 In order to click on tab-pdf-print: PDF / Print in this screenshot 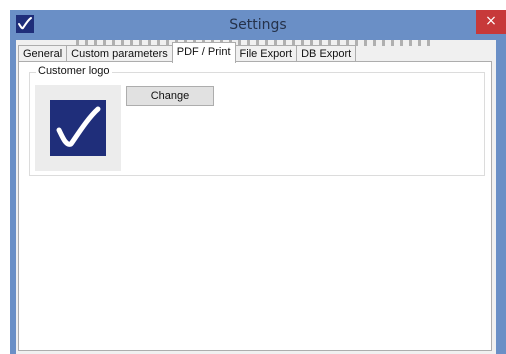, I will do `click(203, 52)`.